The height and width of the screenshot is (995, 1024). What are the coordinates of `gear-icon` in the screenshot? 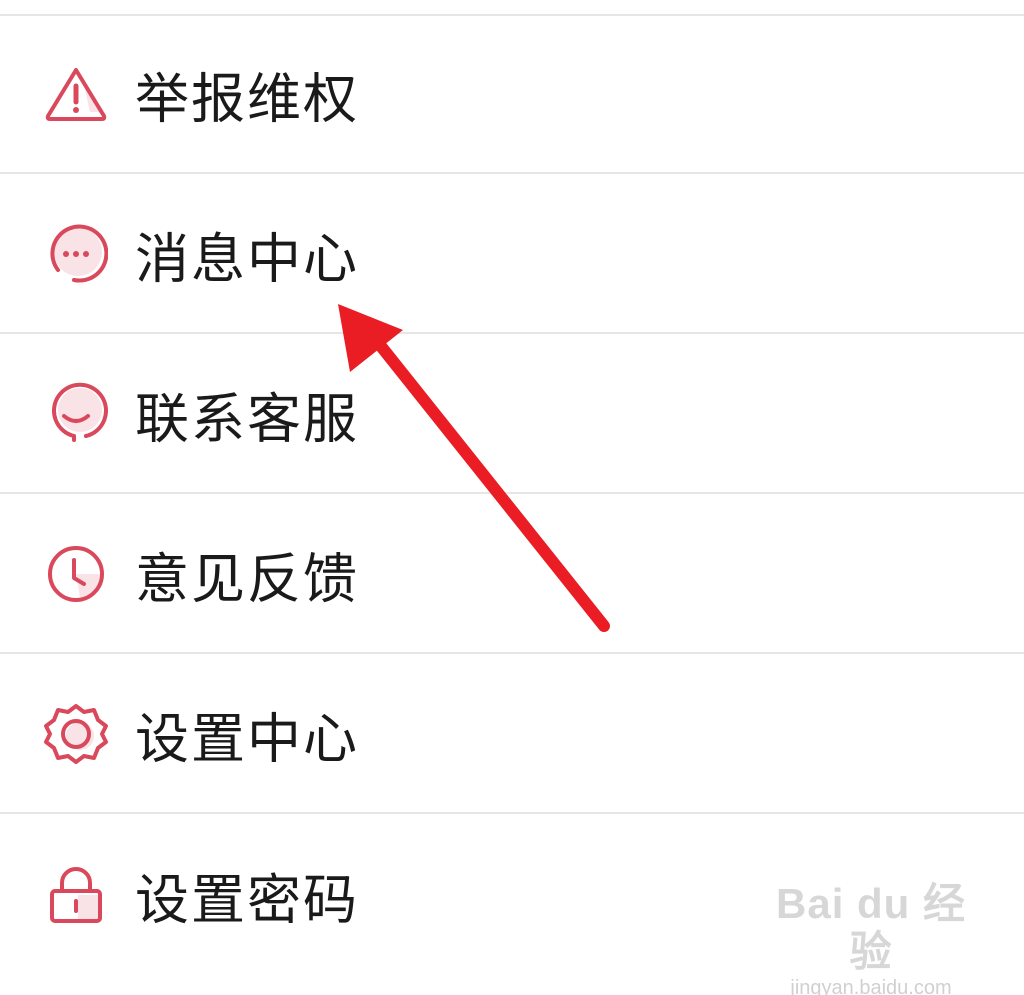 It's located at (76, 734).